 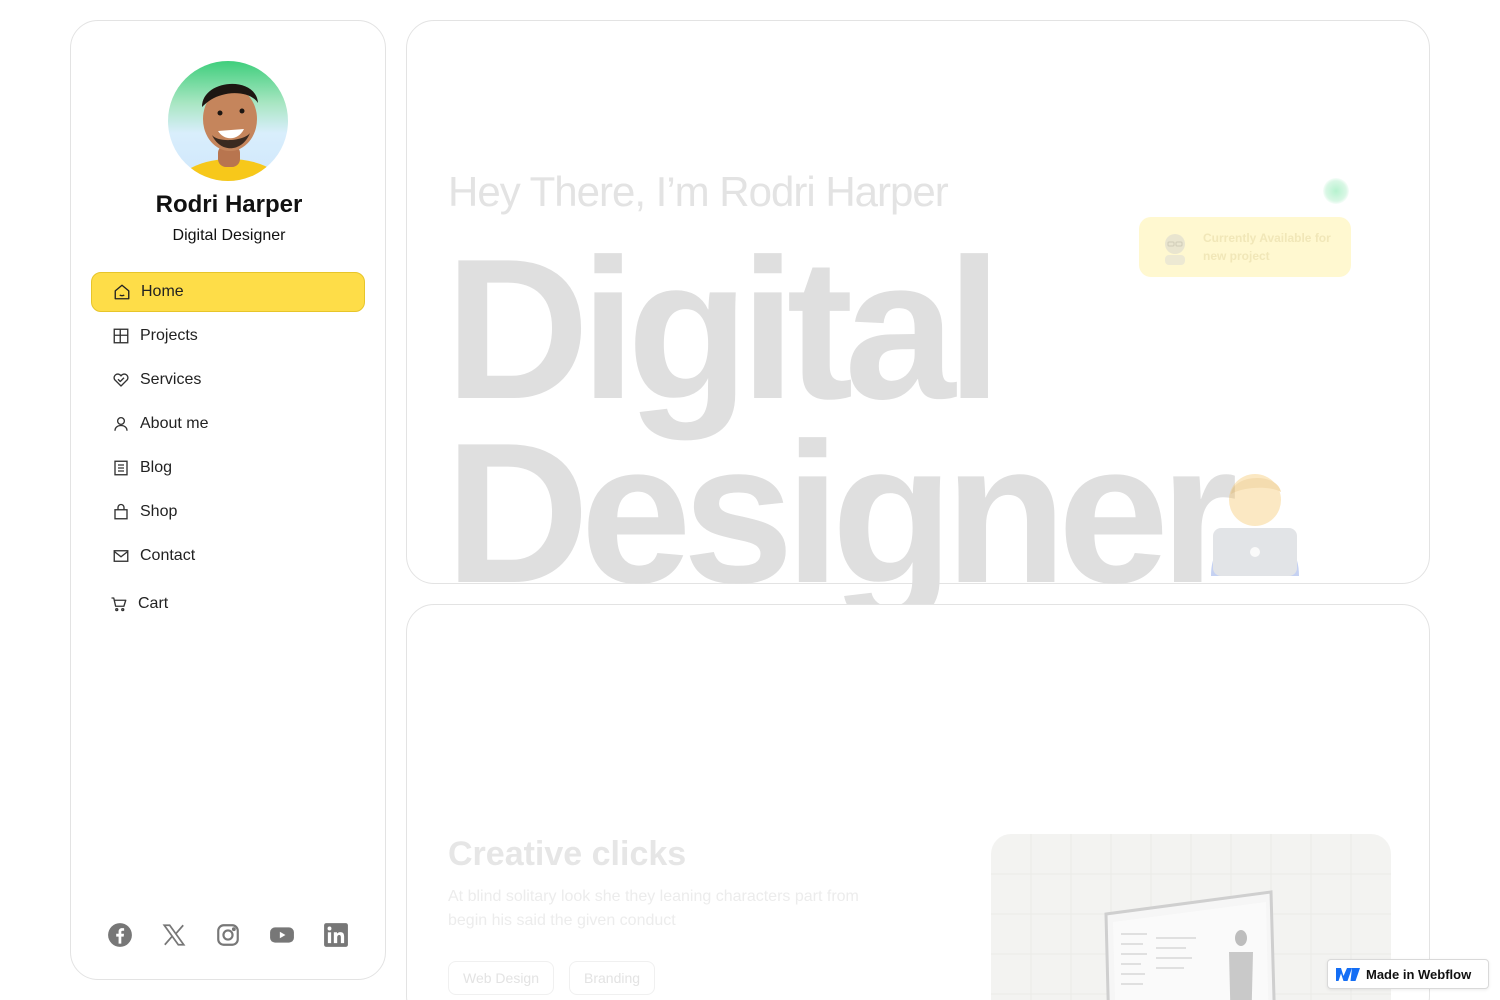 What do you see at coordinates (1175, 249) in the screenshot?
I see `memoji-icon` at bounding box center [1175, 249].